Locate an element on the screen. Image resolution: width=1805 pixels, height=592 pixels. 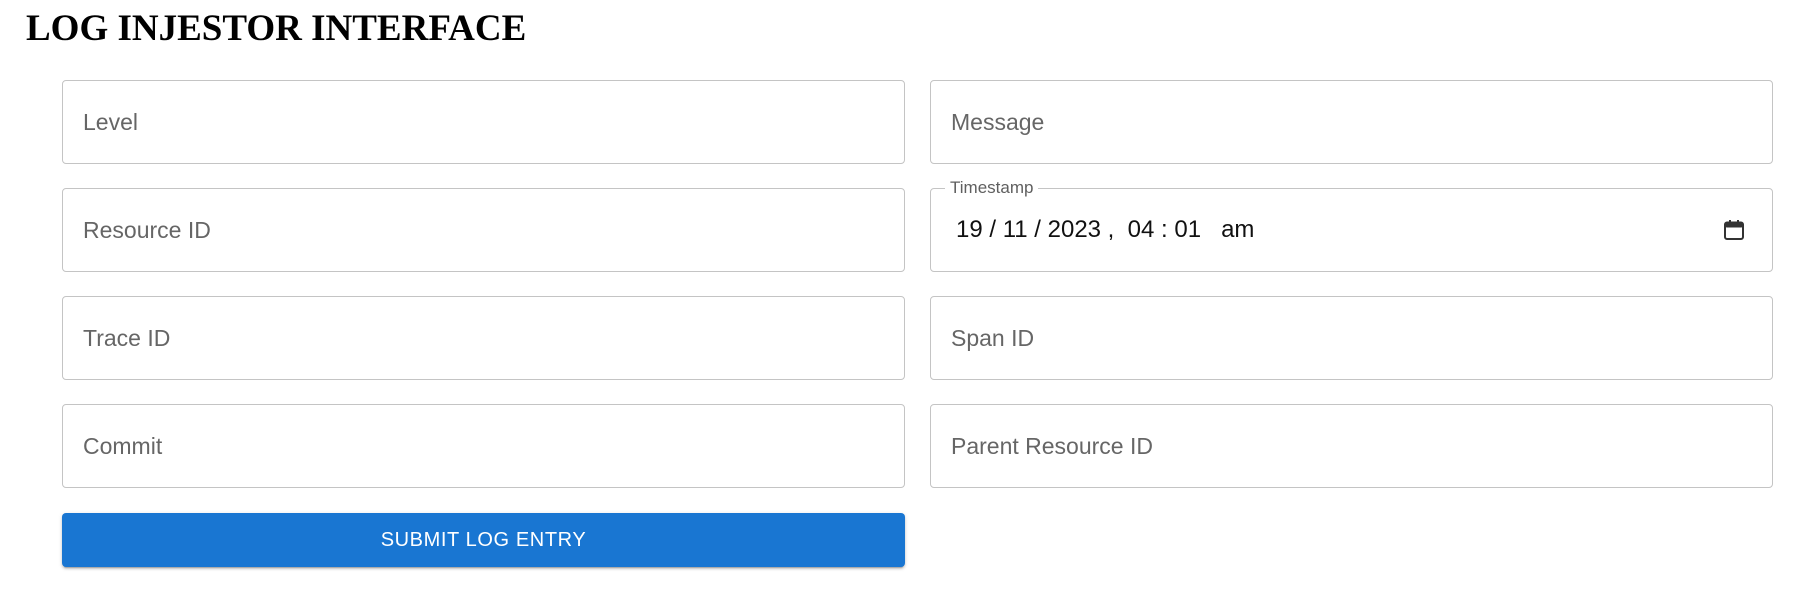
message-field is located at coordinates (1351, 122).